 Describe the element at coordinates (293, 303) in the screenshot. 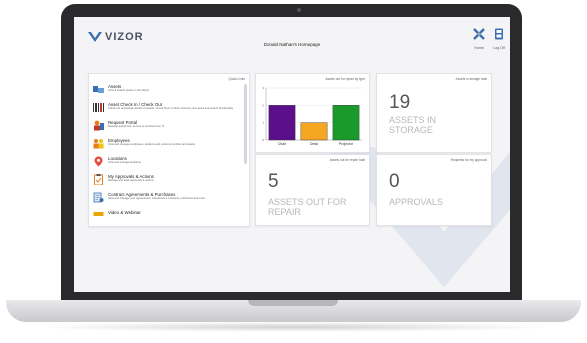

I see `laptop-notch` at that location.